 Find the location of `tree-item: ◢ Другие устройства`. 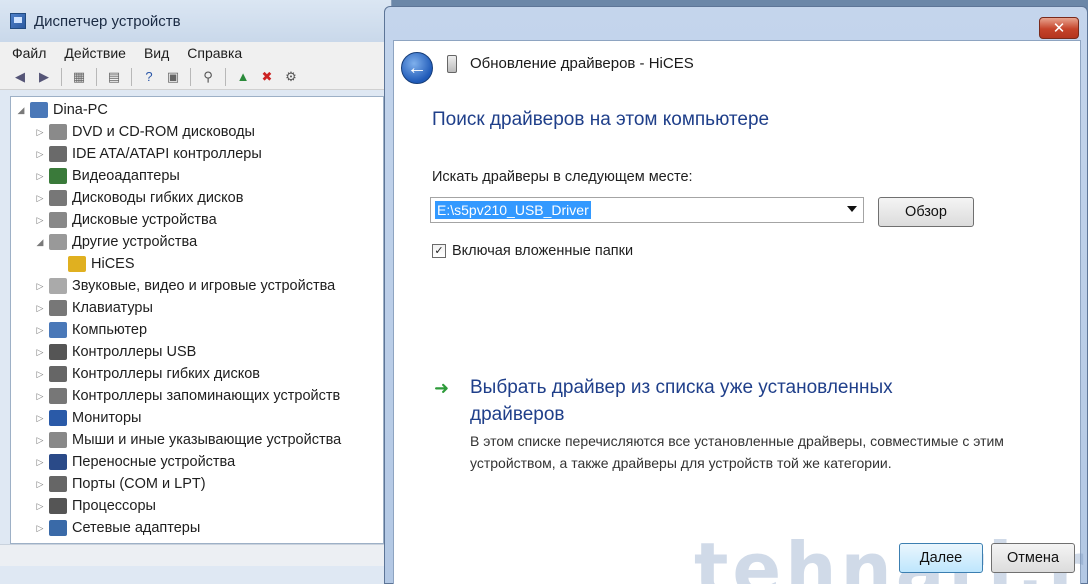

tree-item: ◢ Другие устройства is located at coordinates (197, 242).